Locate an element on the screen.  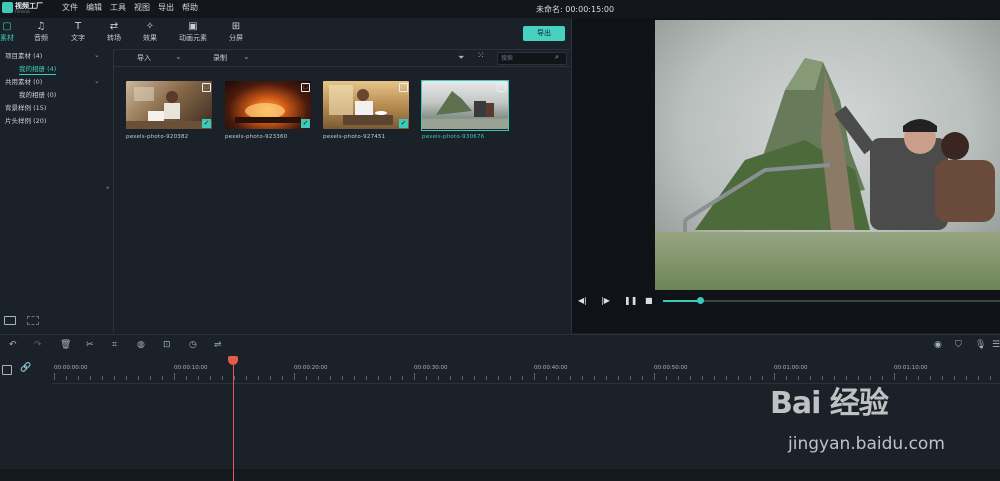
collapse-panel-icon: ◂ is located at coordinates (107, 188).